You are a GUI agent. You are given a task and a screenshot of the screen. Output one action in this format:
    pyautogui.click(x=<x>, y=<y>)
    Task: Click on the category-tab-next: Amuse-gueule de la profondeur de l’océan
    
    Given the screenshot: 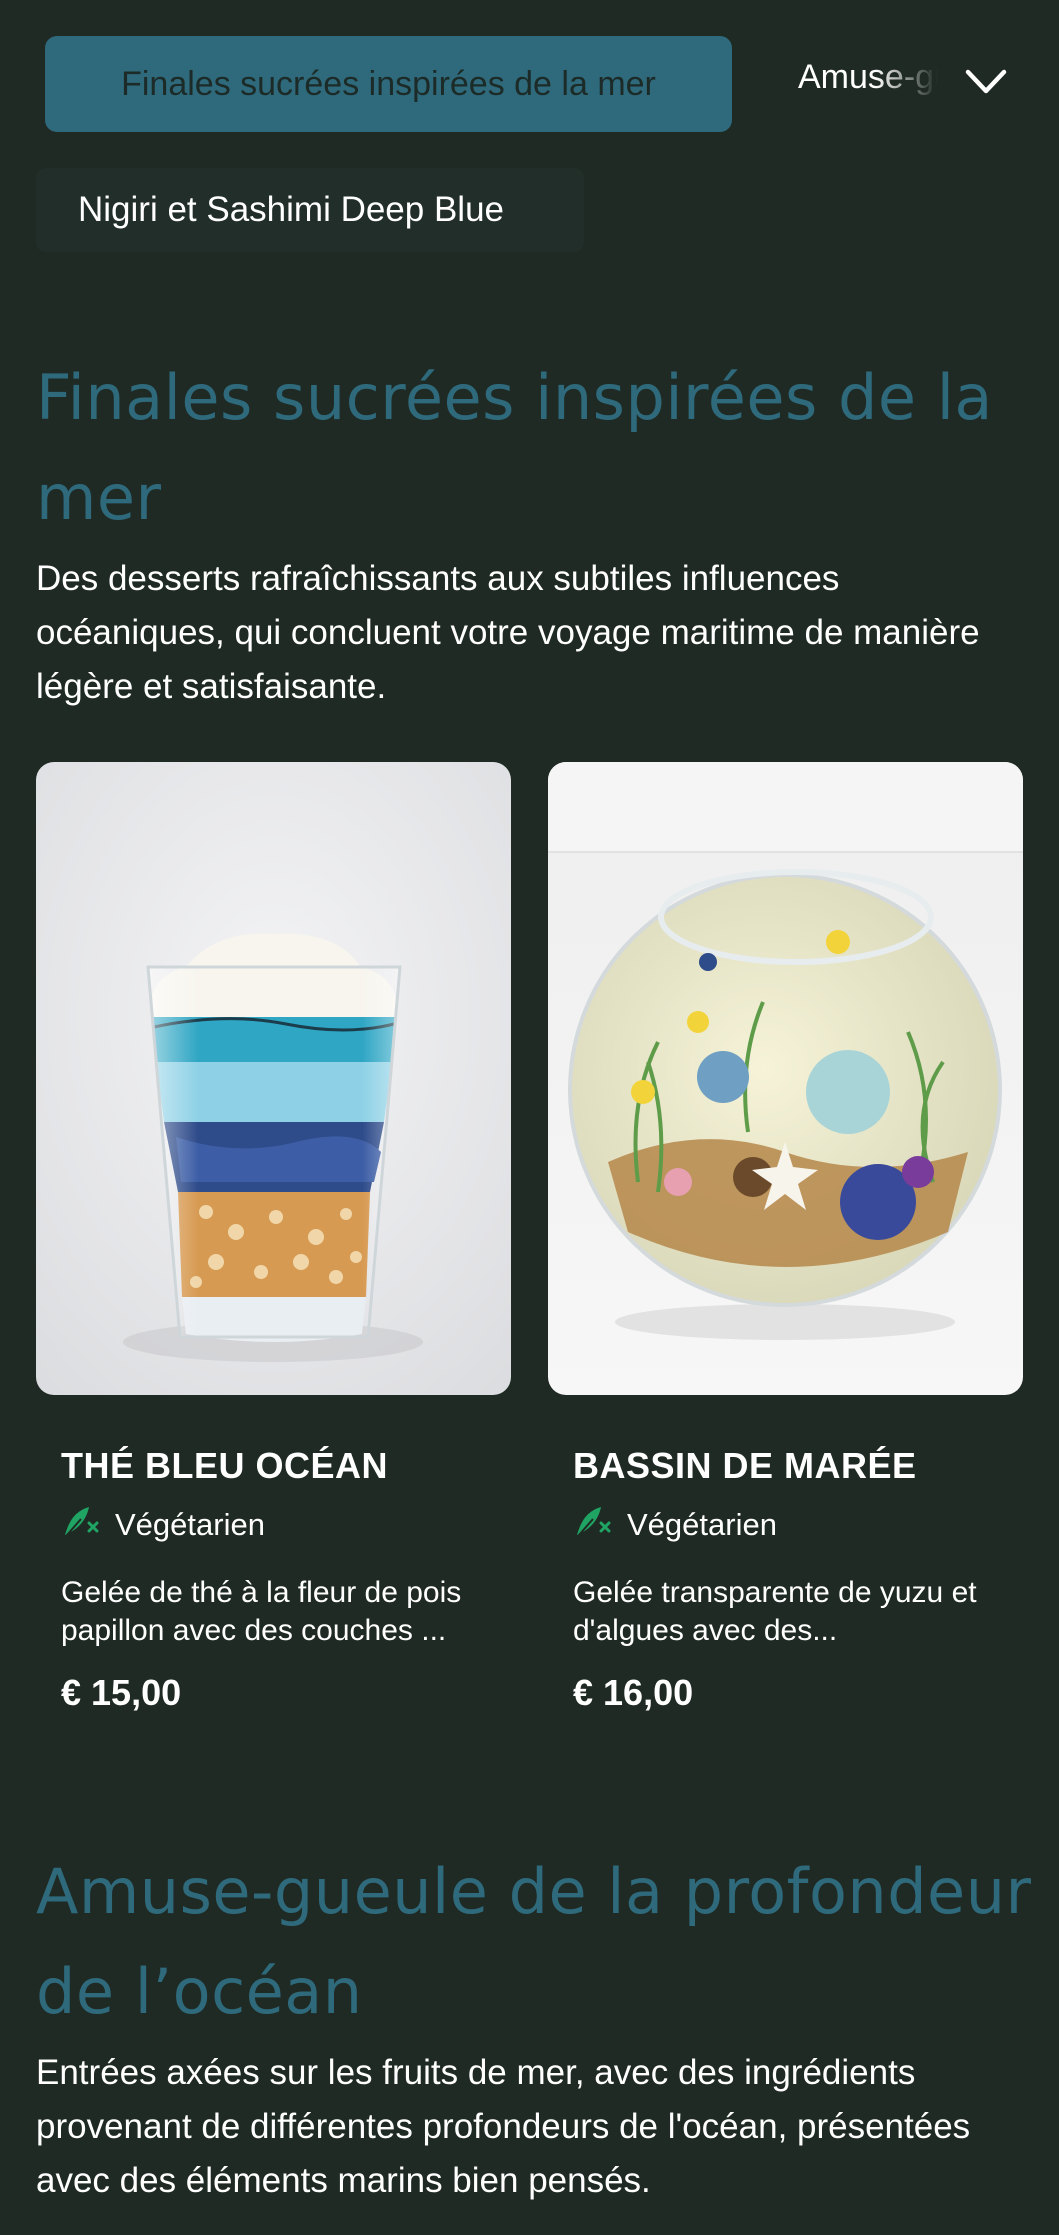 What is the action you would take?
    pyautogui.click(x=868, y=84)
    